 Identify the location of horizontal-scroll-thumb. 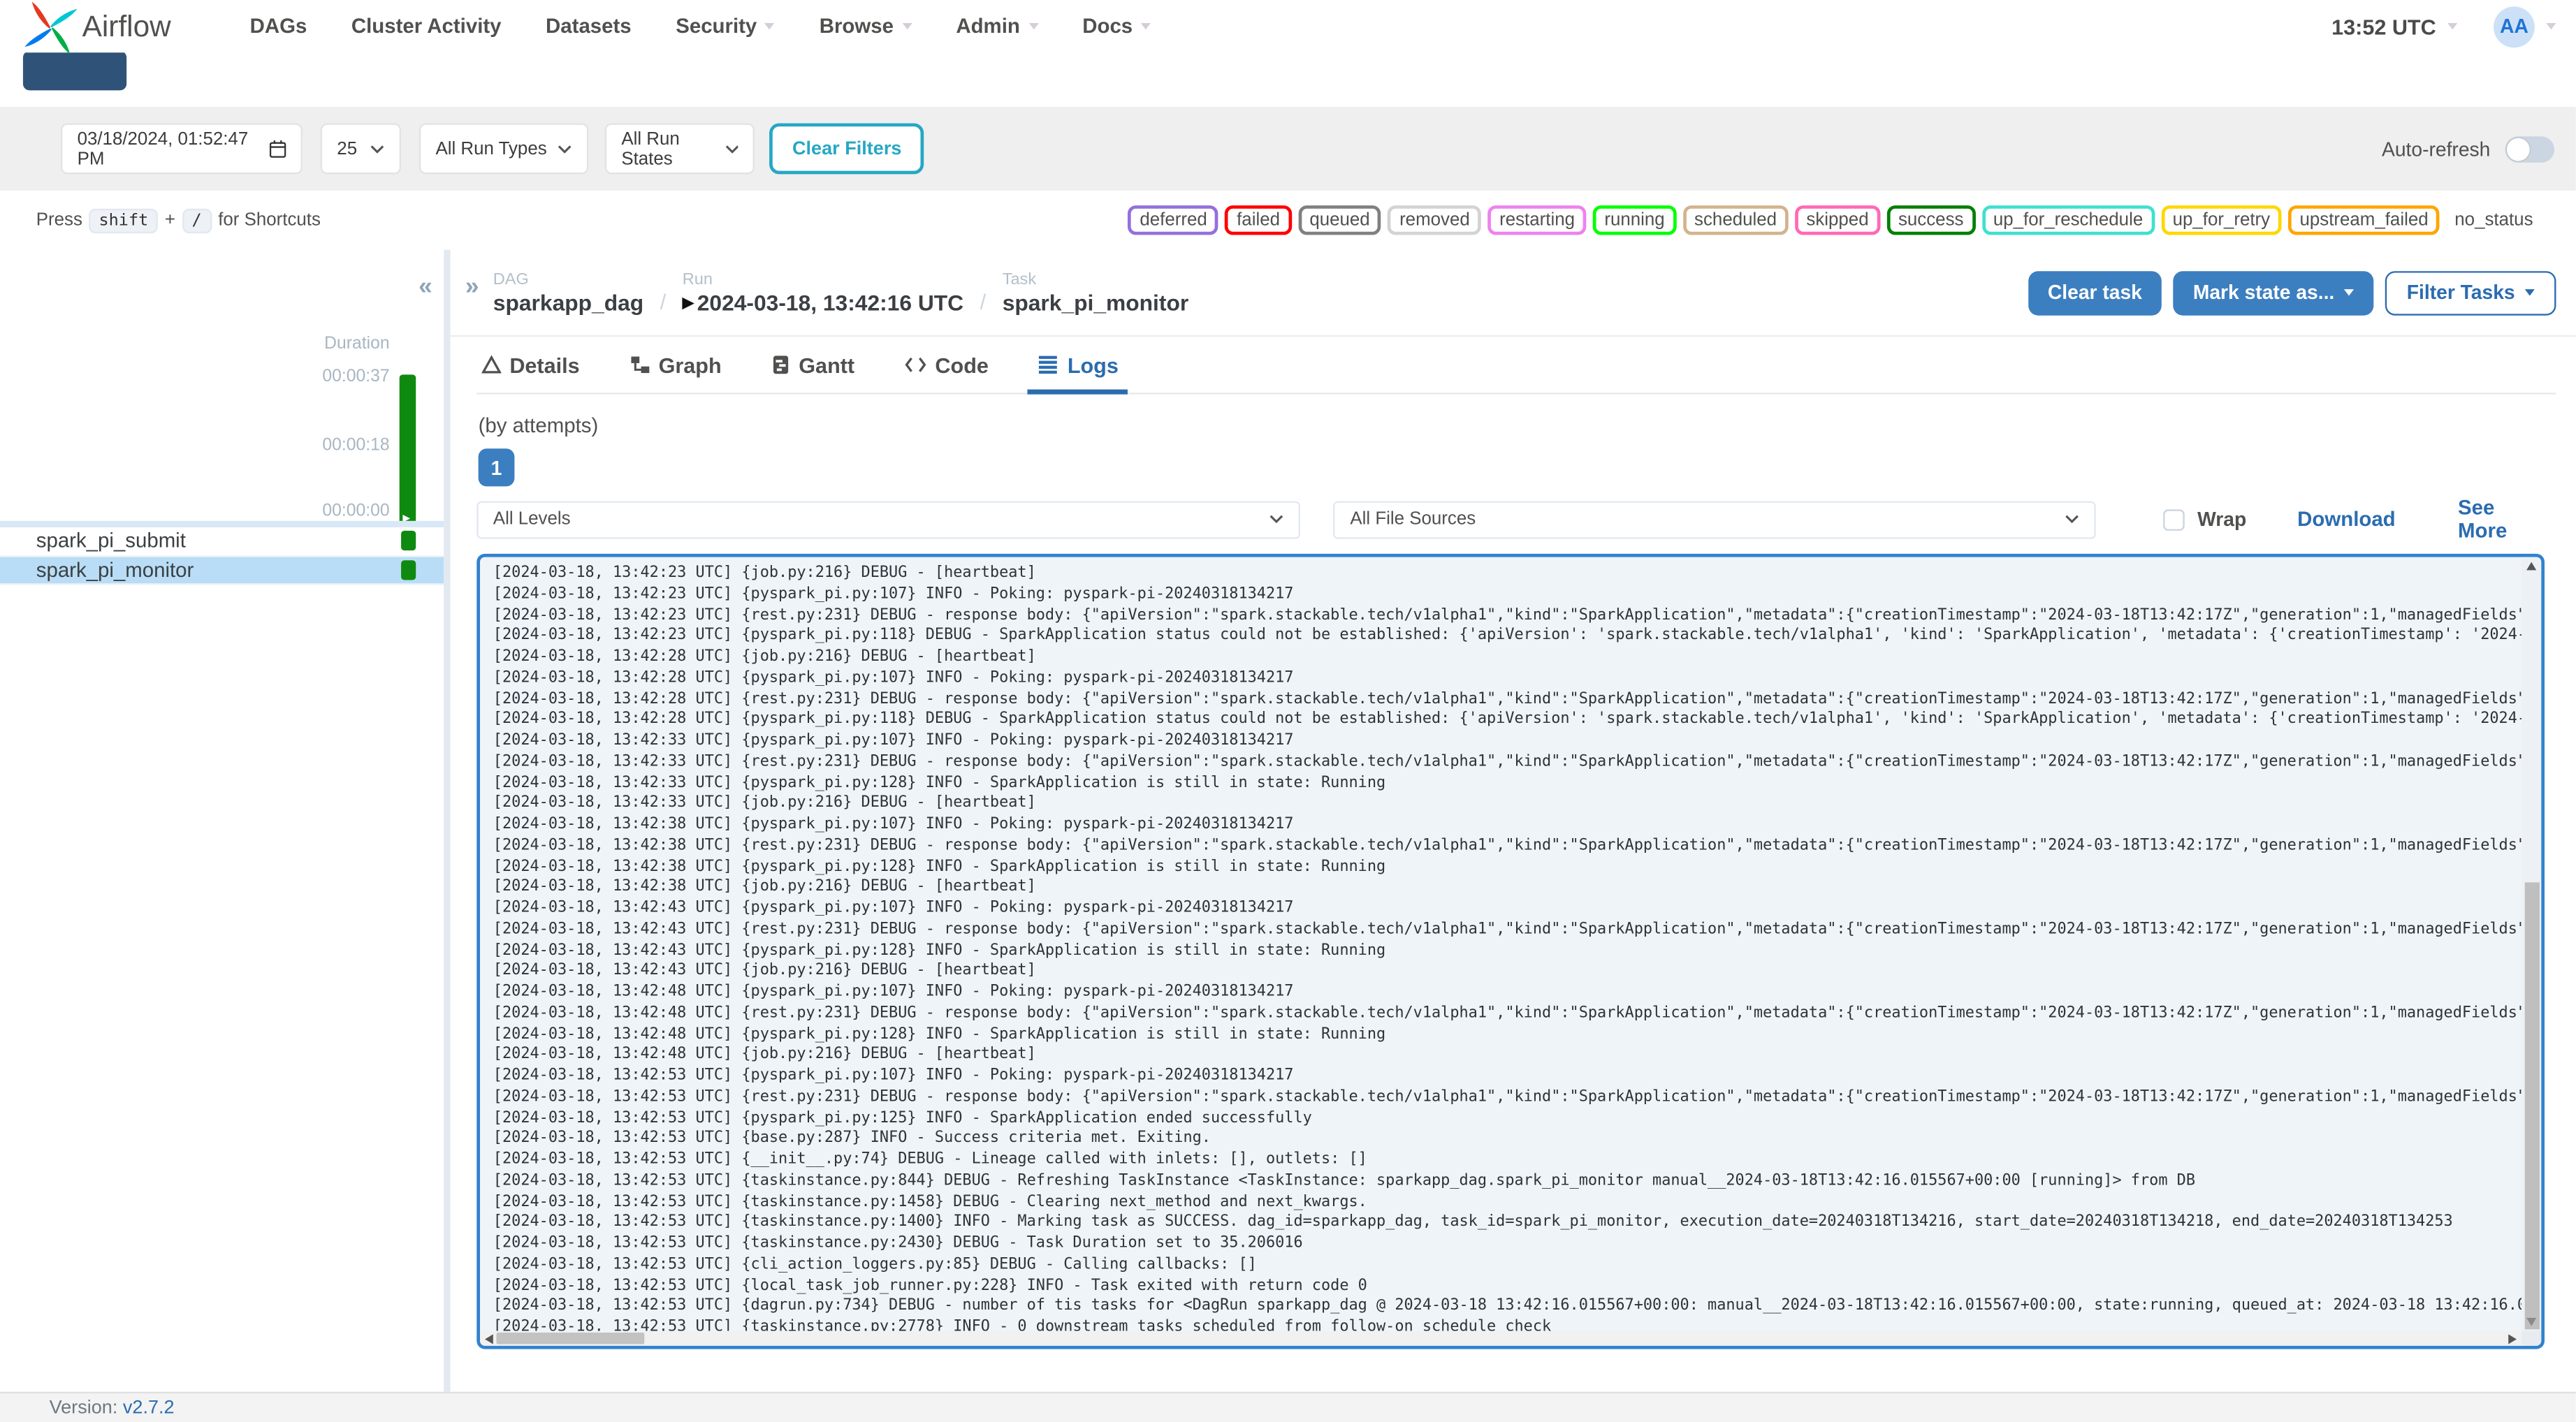
(570, 1338).